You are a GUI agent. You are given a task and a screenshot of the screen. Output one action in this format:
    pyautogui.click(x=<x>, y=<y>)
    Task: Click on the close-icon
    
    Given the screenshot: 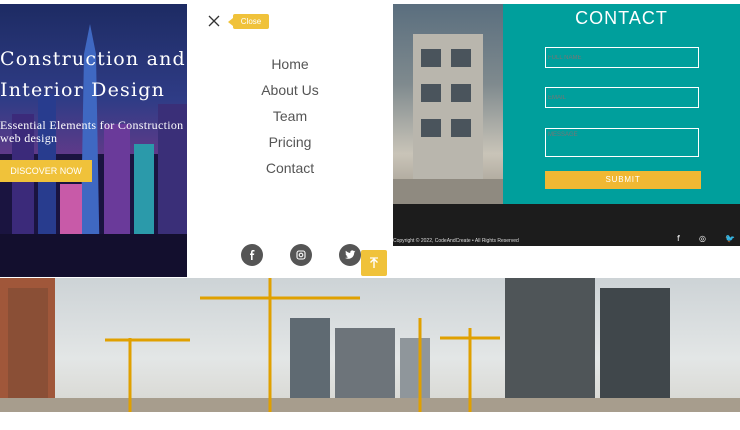 What is the action you would take?
    pyautogui.click(x=214, y=21)
    